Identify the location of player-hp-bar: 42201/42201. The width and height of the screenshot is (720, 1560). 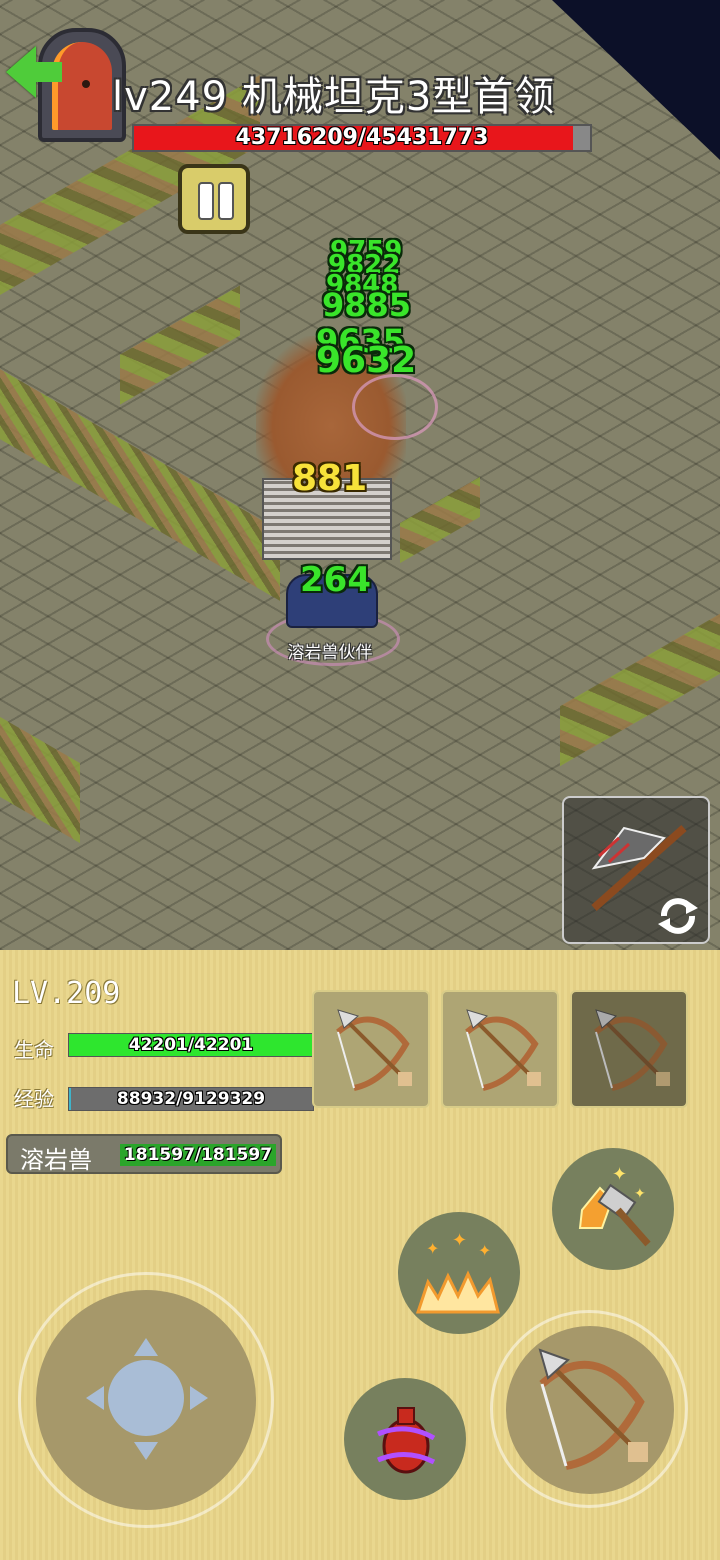
(191, 1045).